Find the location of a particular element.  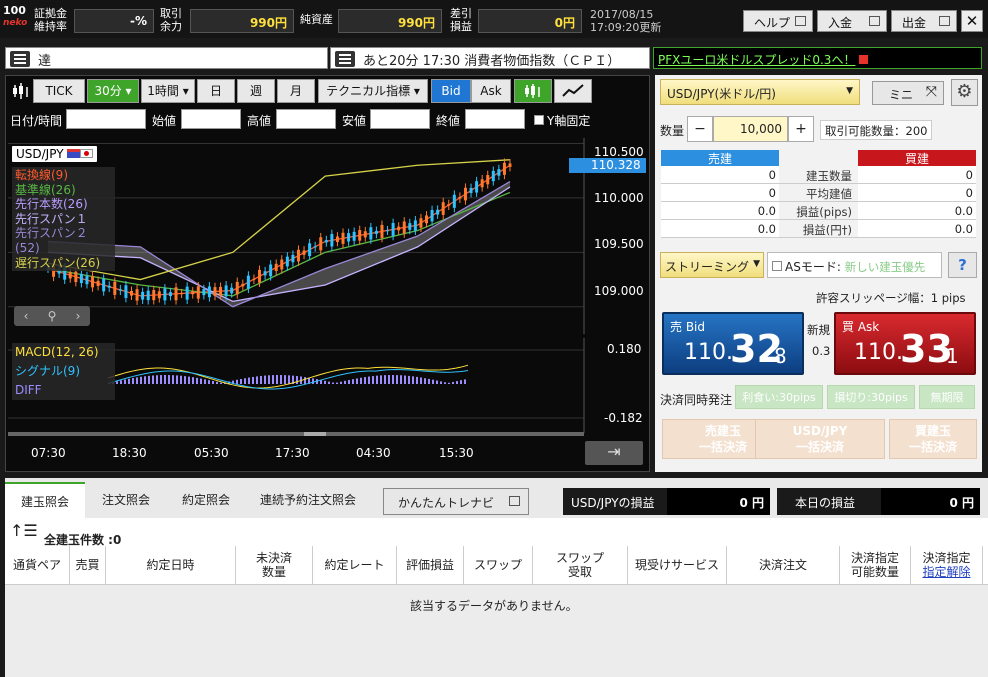

y-axis-fix-checkbox: Y軸固定 is located at coordinates (562, 120).